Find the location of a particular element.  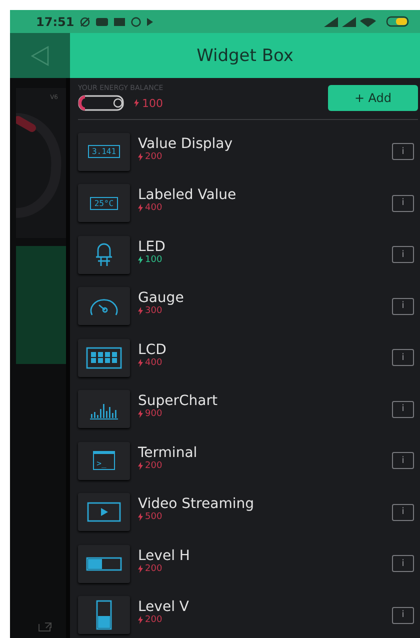

widget-name: Level H is located at coordinates (164, 556).